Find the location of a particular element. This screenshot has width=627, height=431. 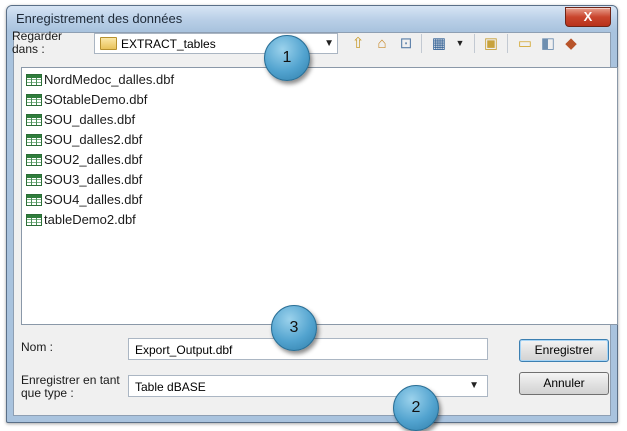

callout-badge-1: 1 is located at coordinates (287, 58).